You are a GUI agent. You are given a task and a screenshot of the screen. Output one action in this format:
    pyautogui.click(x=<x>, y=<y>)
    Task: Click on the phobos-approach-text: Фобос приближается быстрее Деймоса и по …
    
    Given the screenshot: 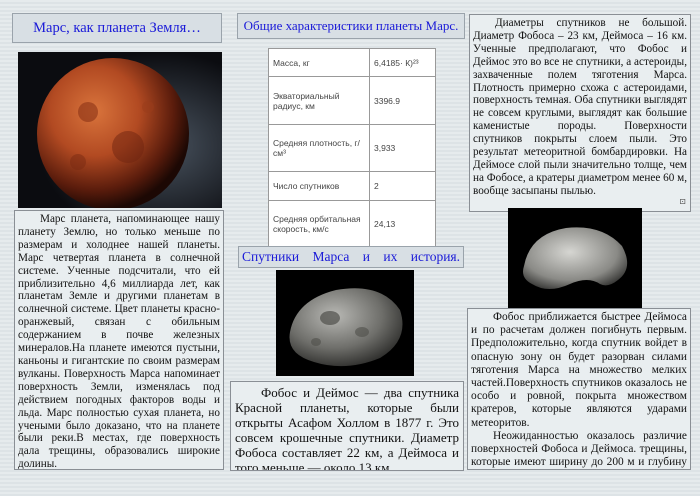 What is the action you would take?
    pyautogui.click(x=579, y=389)
    